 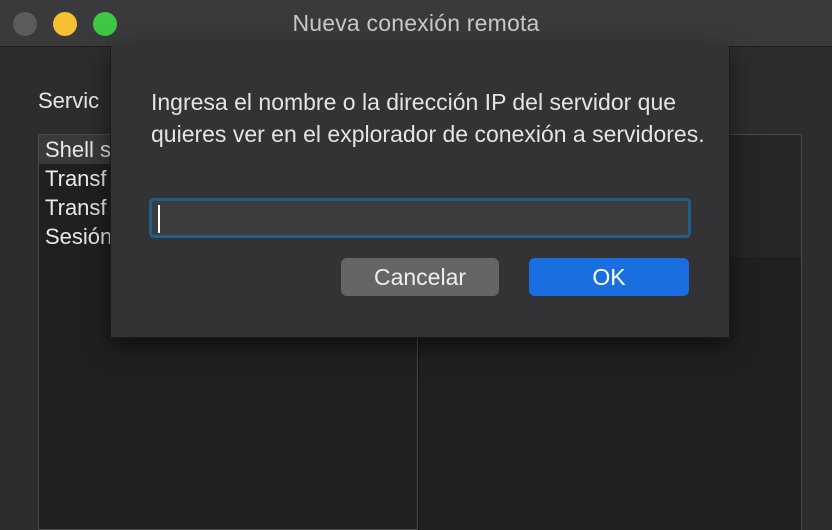 What do you see at coordinates (420, 218) in the screenshot?
I see `server-address-input` at bounding box center [420, 218].